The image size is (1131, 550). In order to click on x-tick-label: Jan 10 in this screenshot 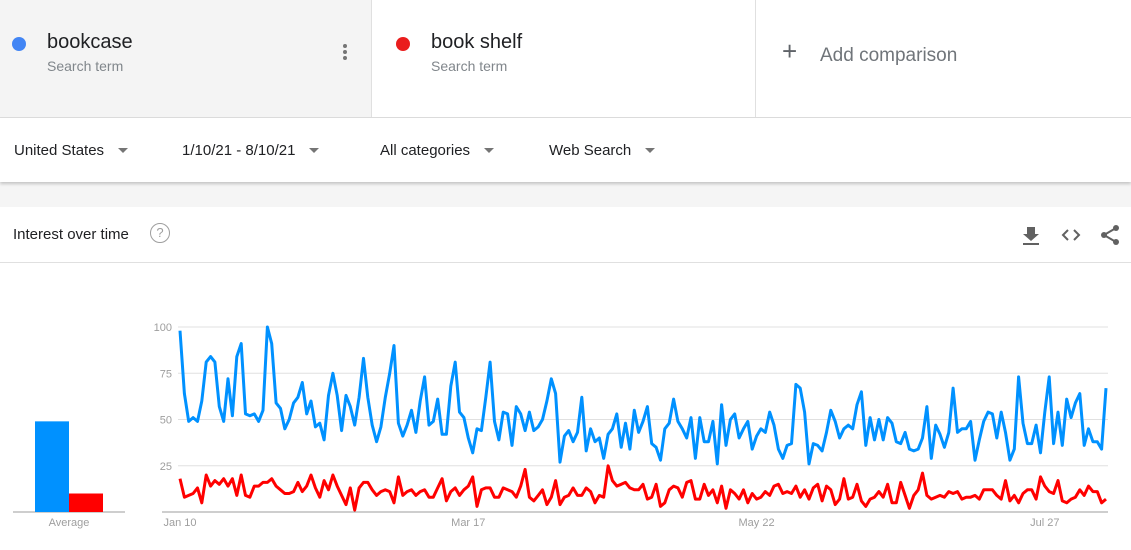, I will do `click(179, 523)`.